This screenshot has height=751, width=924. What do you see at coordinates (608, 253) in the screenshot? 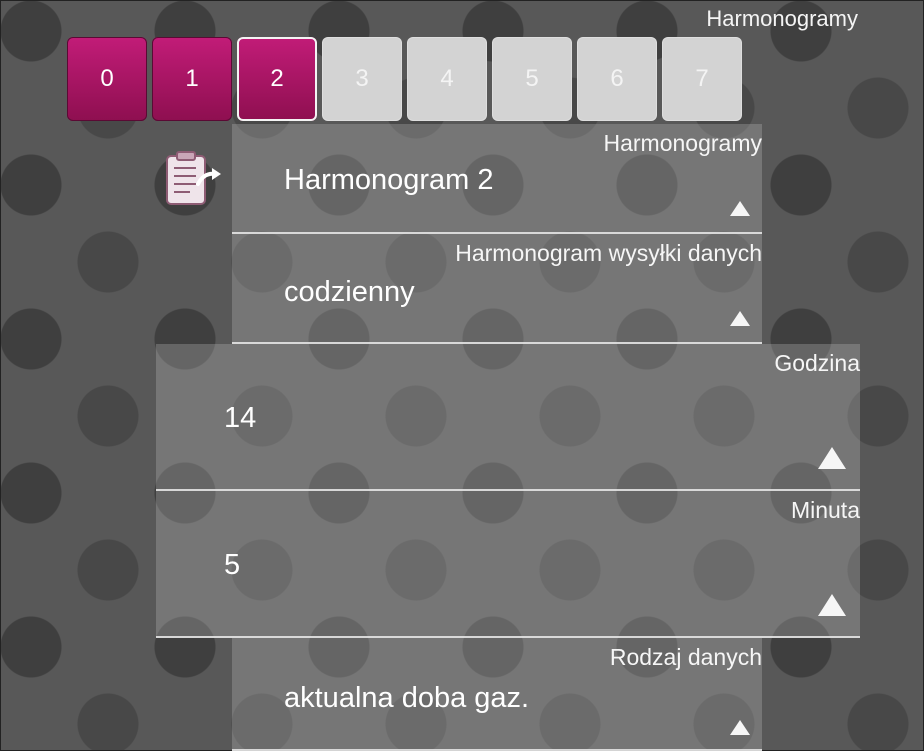
I see `schedule-label: Harmonogram wysyłki danych` at bounding box center [608, 253].